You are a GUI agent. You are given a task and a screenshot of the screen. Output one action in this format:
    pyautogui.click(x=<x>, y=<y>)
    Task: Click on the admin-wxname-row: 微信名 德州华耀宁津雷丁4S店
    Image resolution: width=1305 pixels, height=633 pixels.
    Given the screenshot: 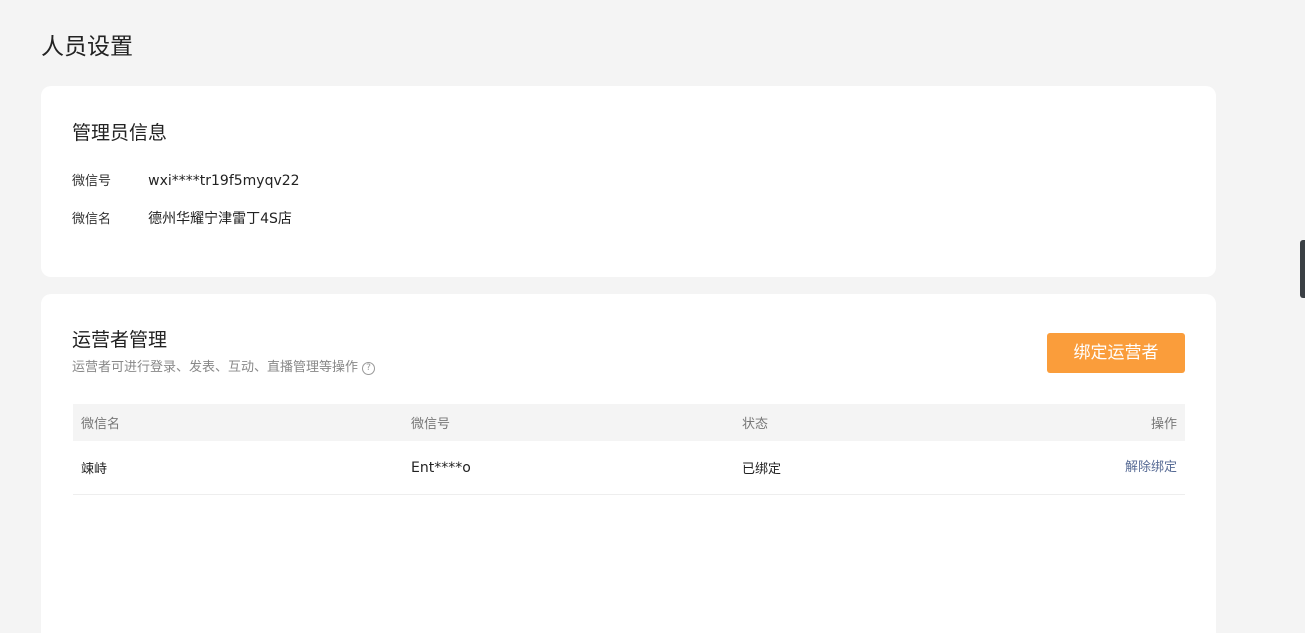 What is the action you would take?
    pyautogui.click(x=182, y=219)
    